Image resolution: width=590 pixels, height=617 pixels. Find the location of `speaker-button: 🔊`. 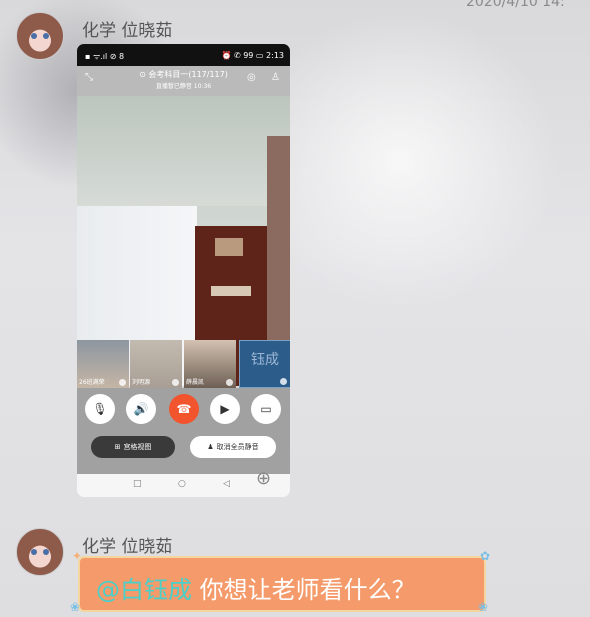

speaker-button: 🔊 is located at coordinates (141, 409).